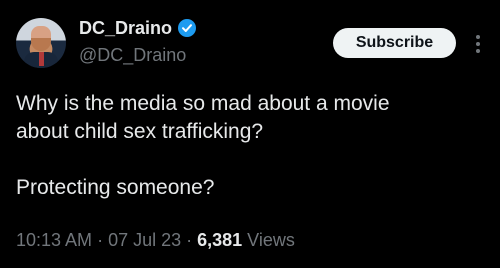 The image size is (500, 268). What do you see at coordinates (125, 28) in the screenshot?
I see `display-name: DC_Draino` at bounding box center [125, 28].